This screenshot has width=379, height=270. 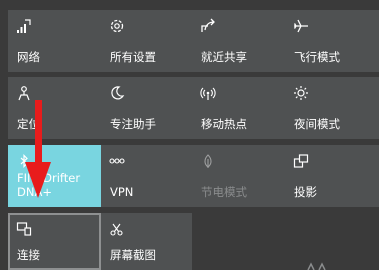 What do you see at coordinates (146, 241) in the screenshot?
I see `tile-screen-snip: 屏幕截图` at bounding box center [146, 241].